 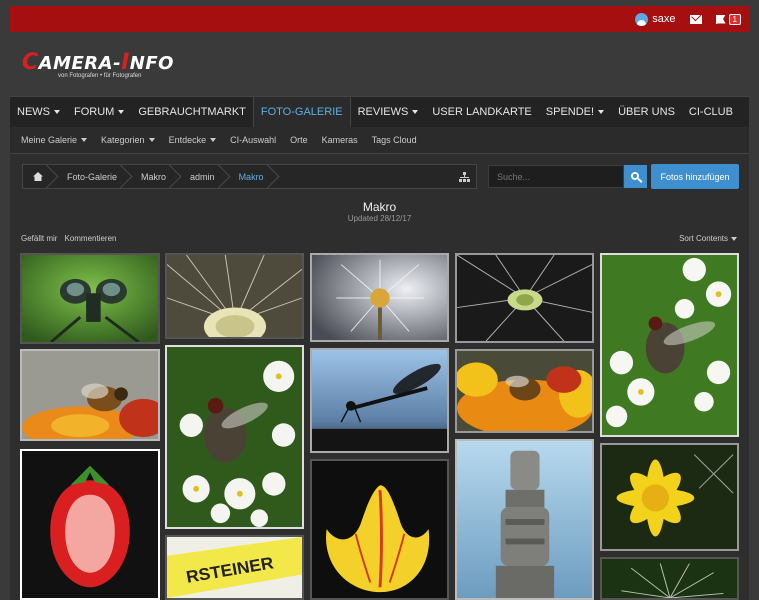 I want to click on subnav-orte: Orte, so click(x=299, y=140).